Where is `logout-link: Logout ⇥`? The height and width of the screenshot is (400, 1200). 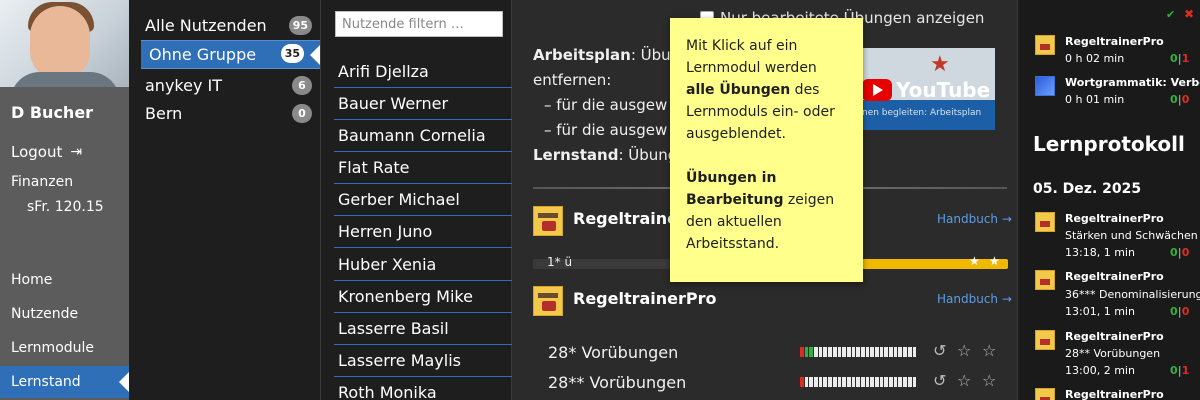
logout-link: Logout ⇥ is located at coordinates (46, 152).